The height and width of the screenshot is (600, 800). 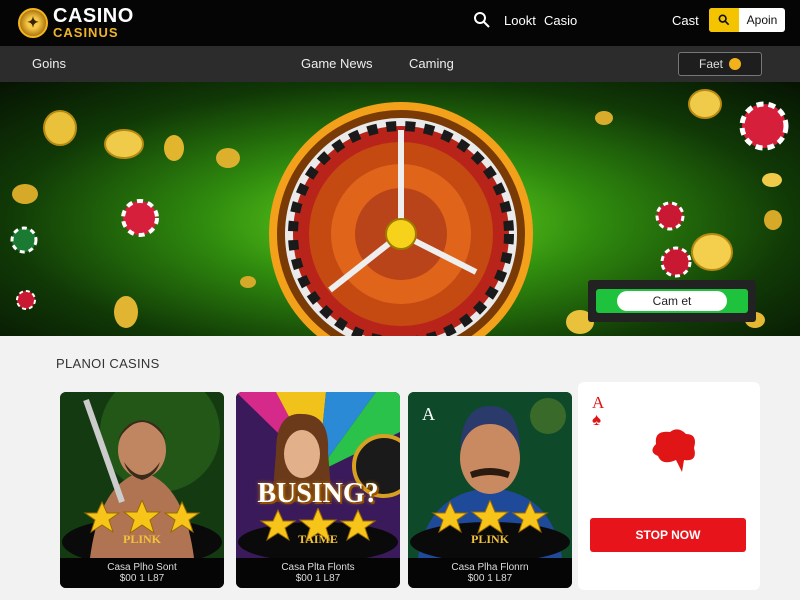 What do you see at coordinates (49, 63) in the screenshot?
I see `nav-item-goins: Goins` at bounding box center [49, 63].